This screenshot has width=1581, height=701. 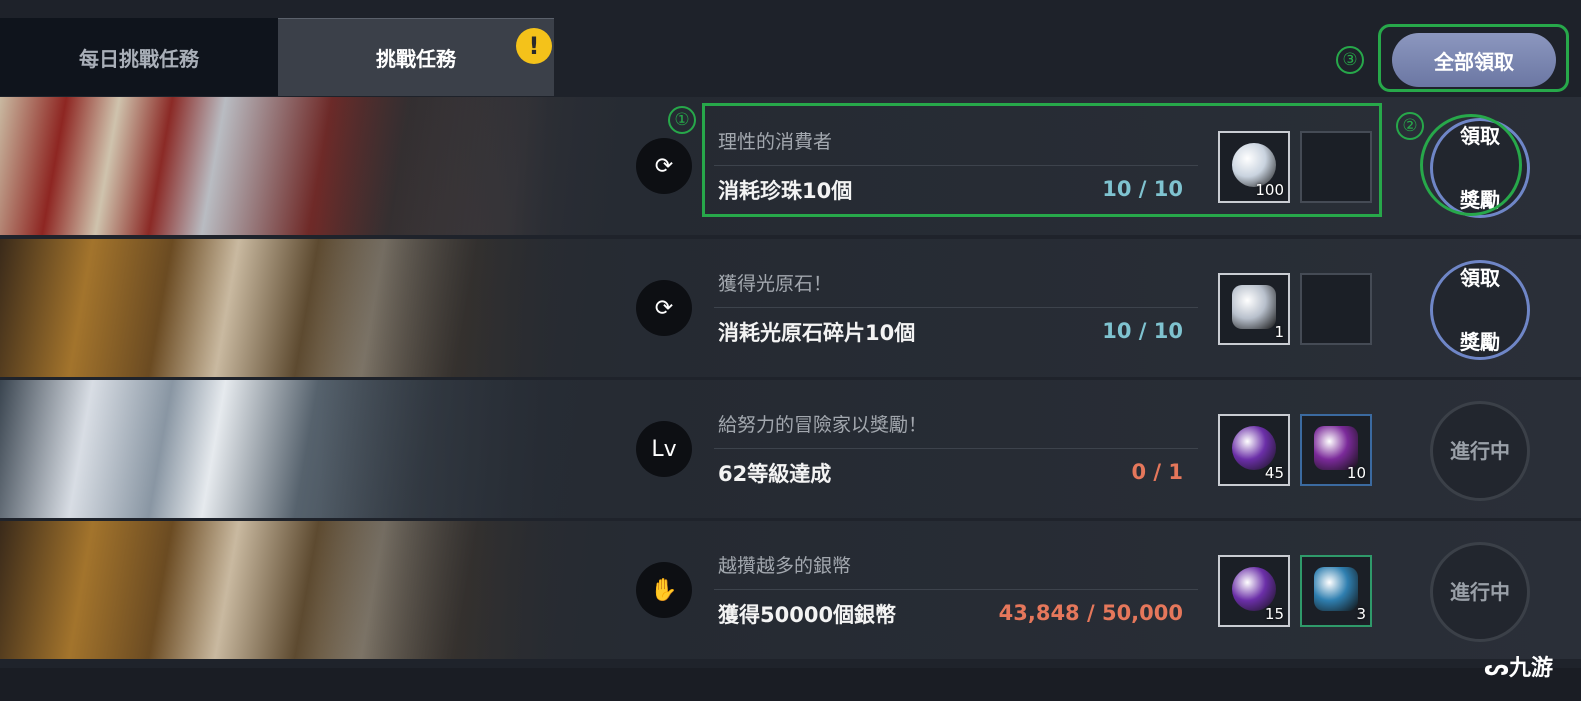 What do you see at coordinates (1480, 310) in the screenshot?
I see `claim-reward-button: 領取 獎勵` at bounding box center [1480, 310].